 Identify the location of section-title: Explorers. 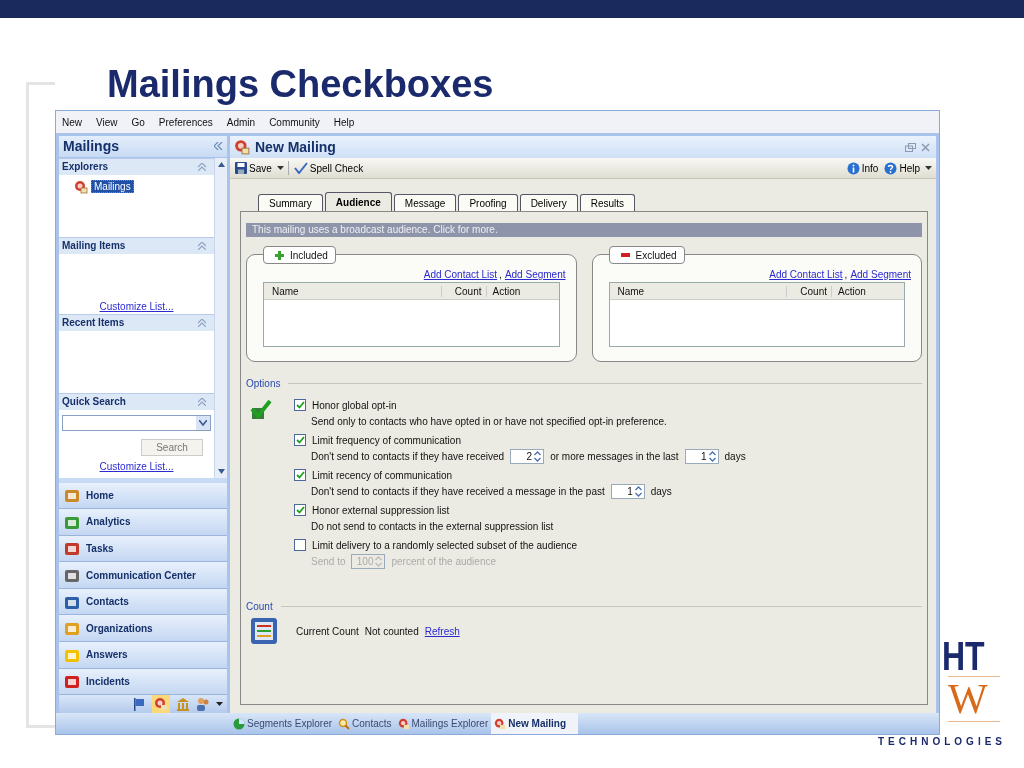
(85, 167).